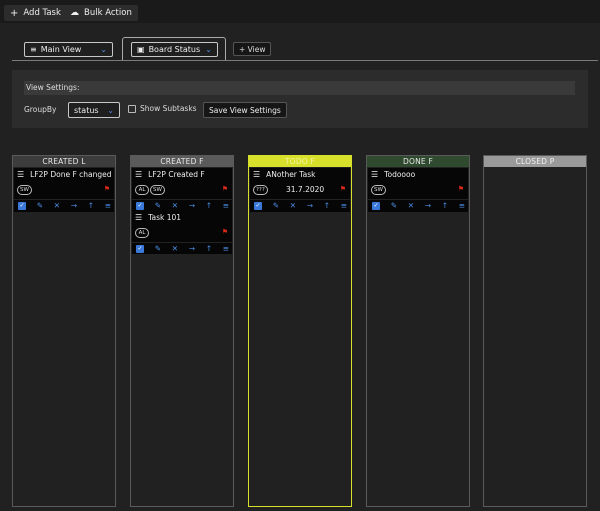 The image size is (600, 511). Describe the element at coordinates (182, 232) in the screenshot. I see `task-card: ☰ Task 101 AL ⚑ ✓ ✎ ✕ → ↑ ≡` at that location.